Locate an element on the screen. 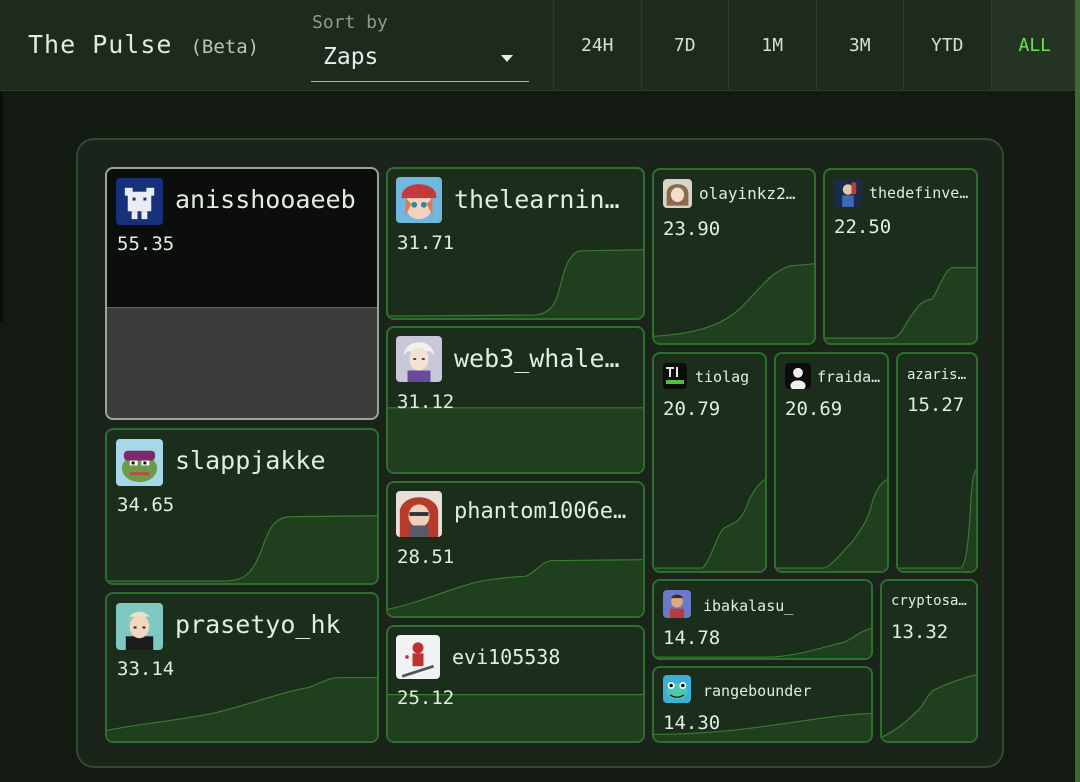 The image size is (1080, 782). user-zap-value: 15.27 is located at coordinates (936, 405).